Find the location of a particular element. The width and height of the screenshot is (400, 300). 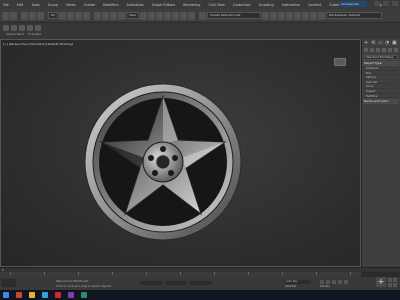

mirror-icon is located at coordinates (265, 15).